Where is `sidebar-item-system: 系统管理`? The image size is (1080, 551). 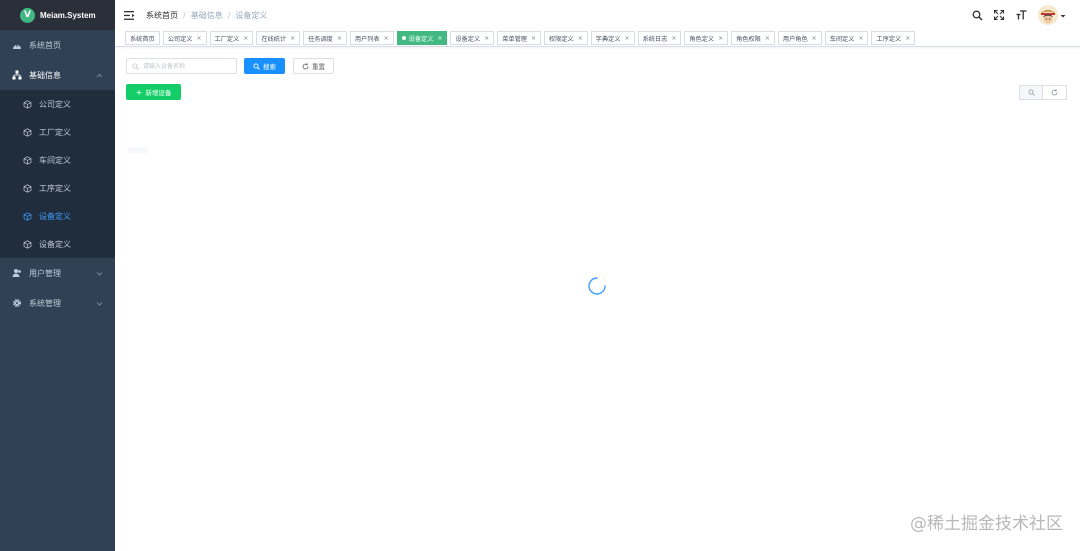
sidebar-item-system: 系统管理 is located at coordinates (57, 303).